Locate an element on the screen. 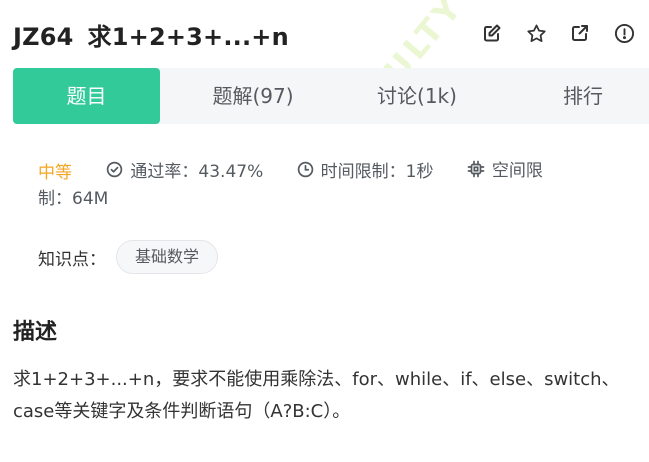  chip-icon is located at coordinates (476, 168).